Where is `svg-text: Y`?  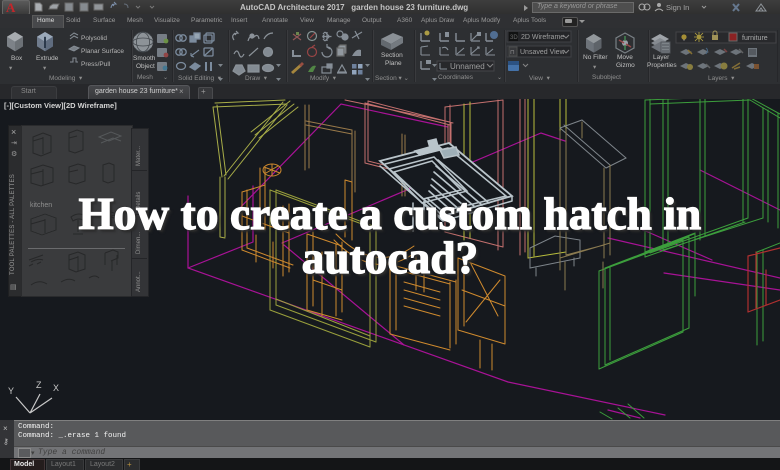 svg-text: Y is located at coordinates (11, 391).